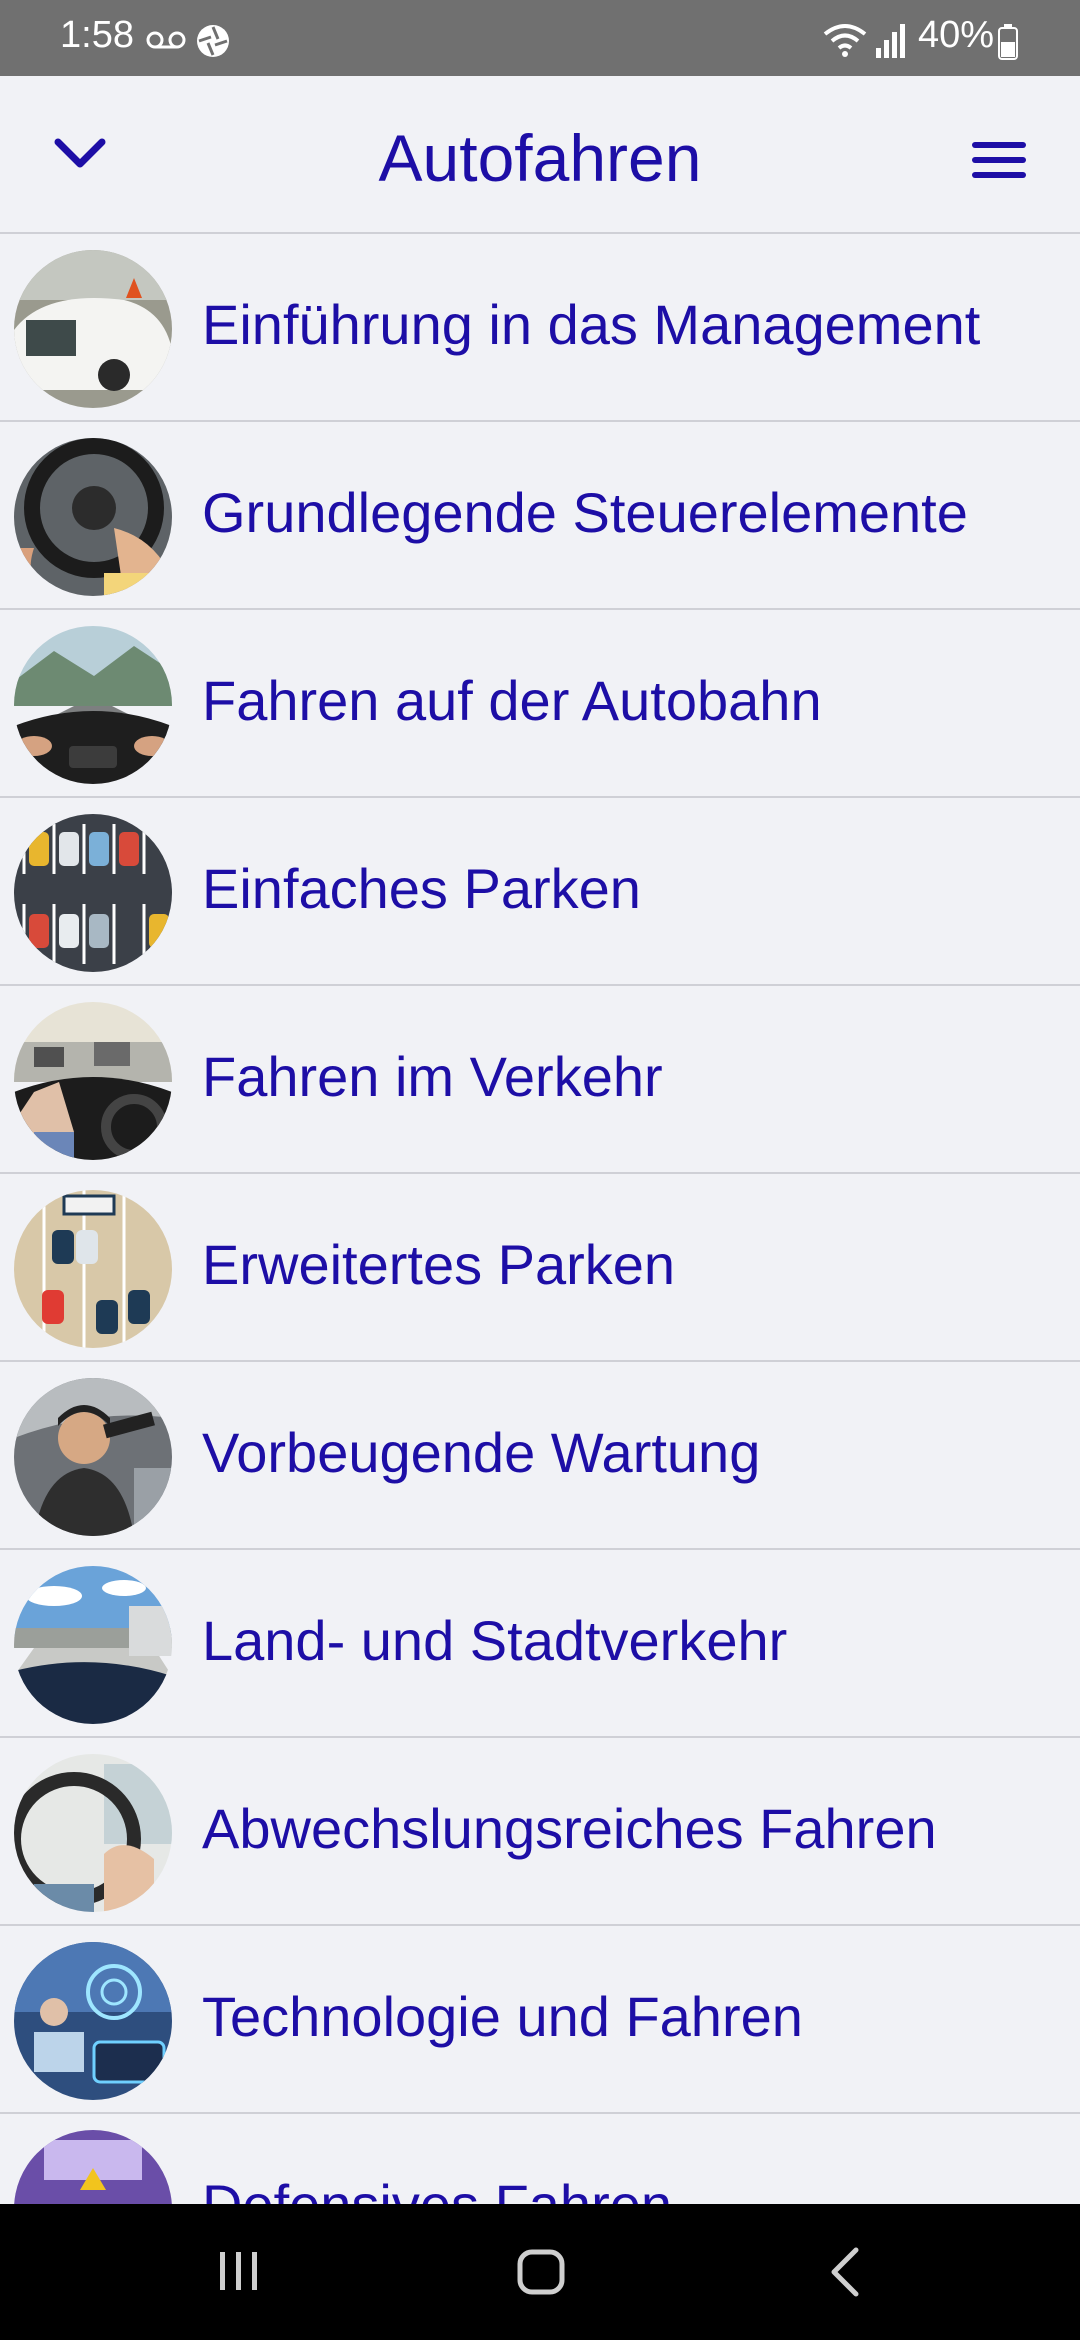 This screenshot has height=2340, width=1080. I want to click on voicemail-icon, so click(166, 40).